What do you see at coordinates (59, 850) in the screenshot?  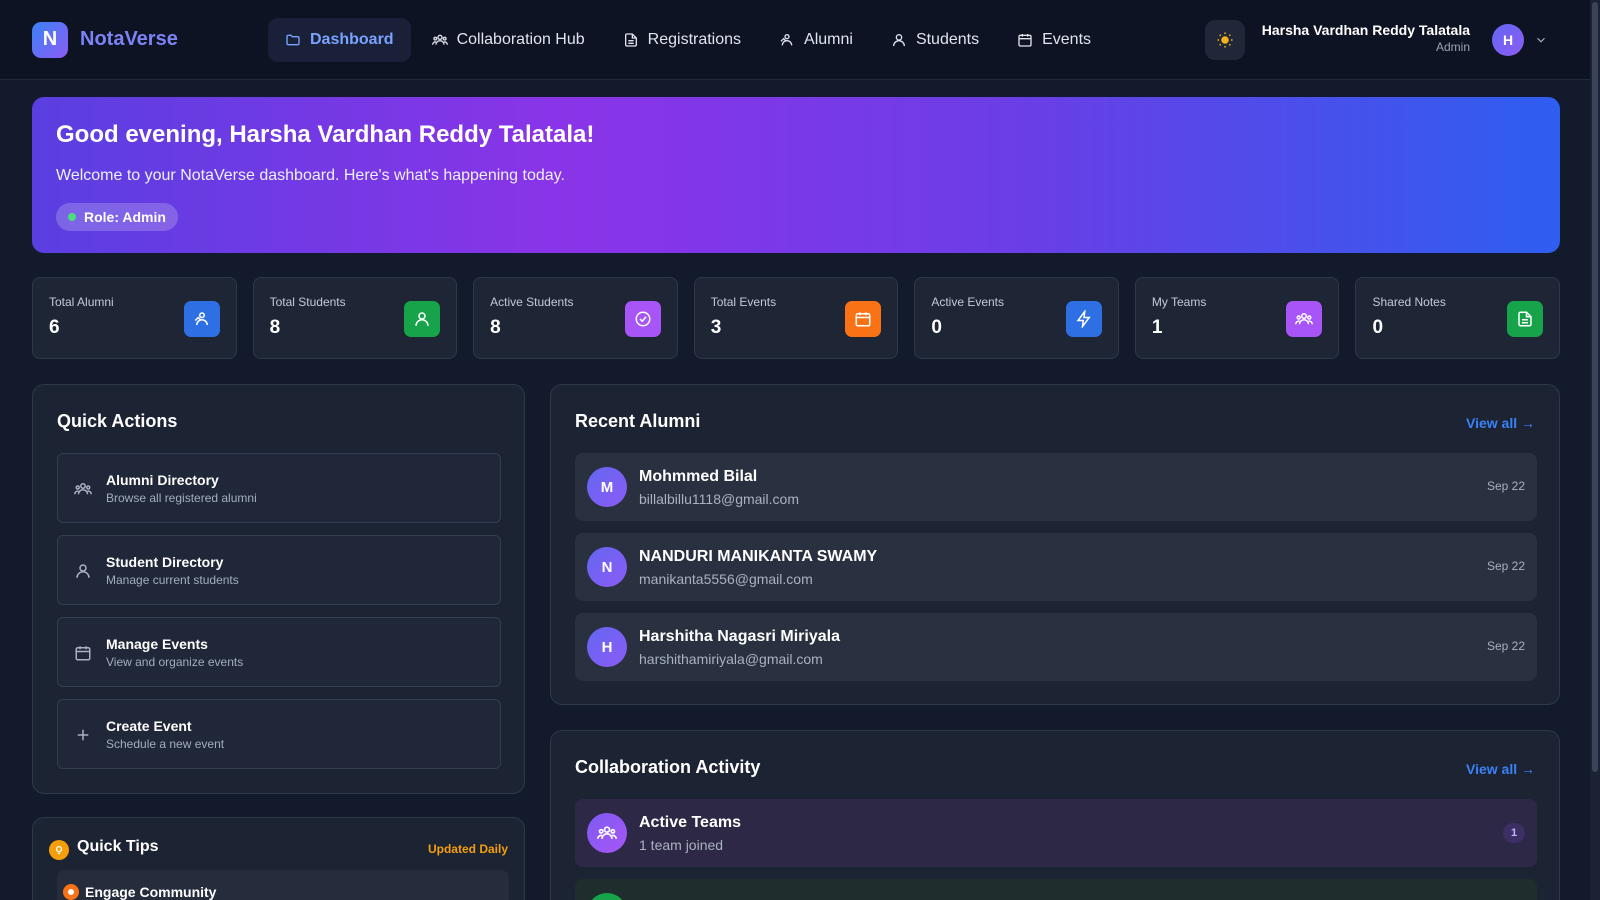 I see `lightbulb-icon` at bounding box center [59, 850].